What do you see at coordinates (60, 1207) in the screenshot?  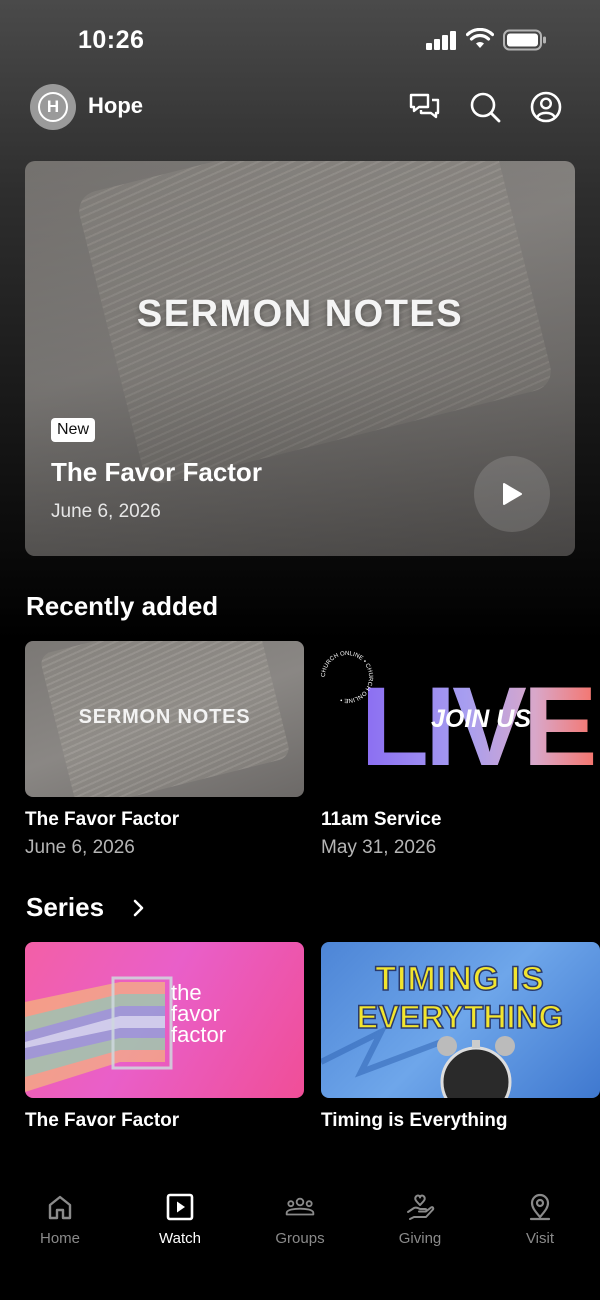 I see `home-icon` at bounding box center [60, 1207].